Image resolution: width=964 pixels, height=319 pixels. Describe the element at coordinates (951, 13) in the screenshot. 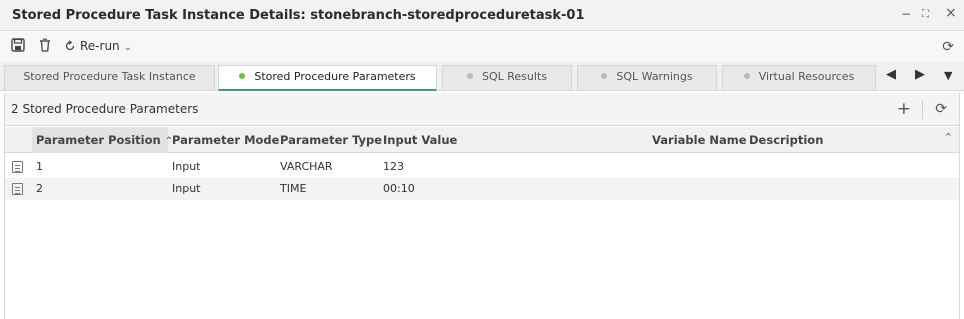

I see `close-icon: ×` at that location.